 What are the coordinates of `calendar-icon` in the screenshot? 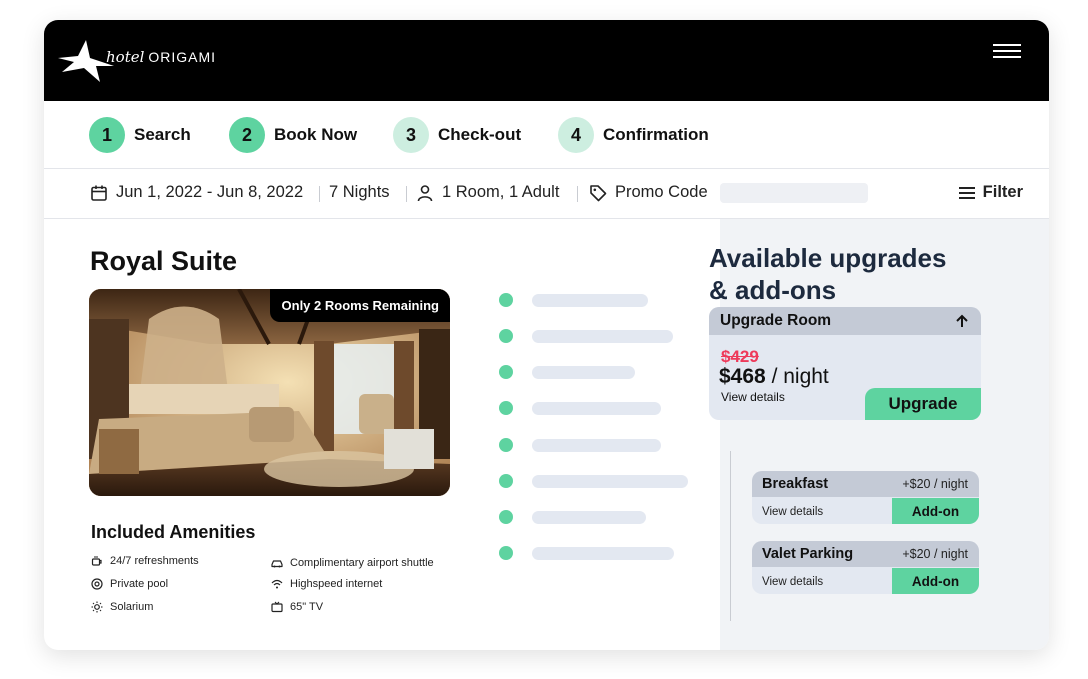 It's located at (99, 193).